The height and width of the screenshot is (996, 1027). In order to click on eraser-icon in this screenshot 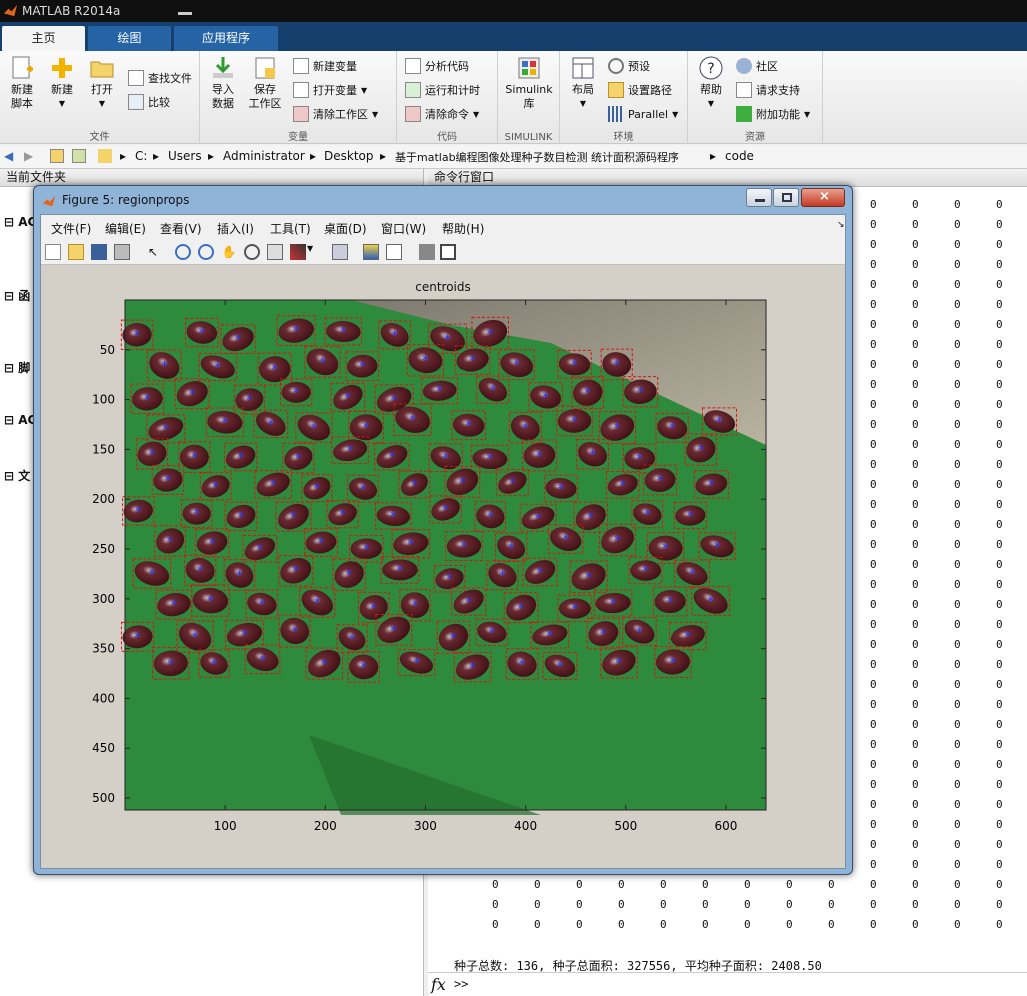, I will do `click(413, 114)`.